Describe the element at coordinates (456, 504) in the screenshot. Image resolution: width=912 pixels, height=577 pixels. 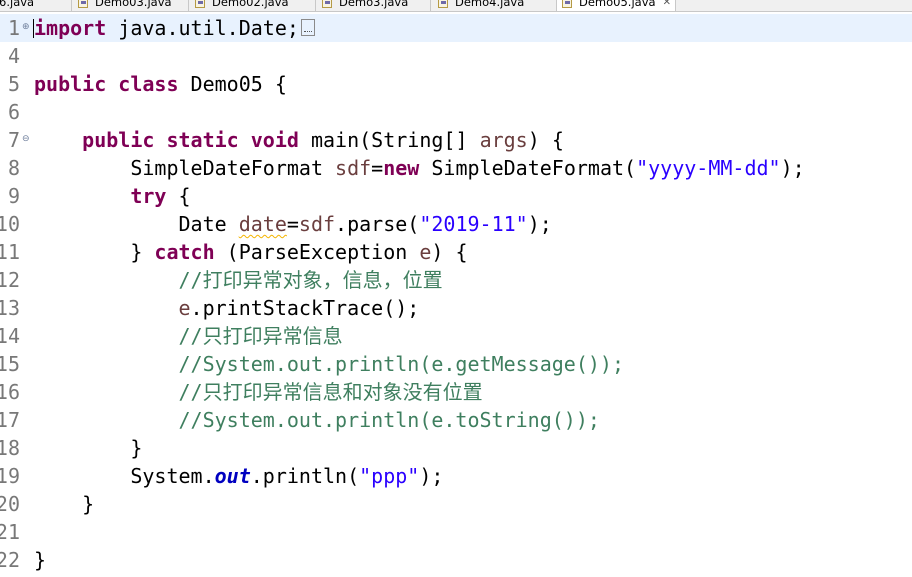
I see `code-line: 20 }` at that location.